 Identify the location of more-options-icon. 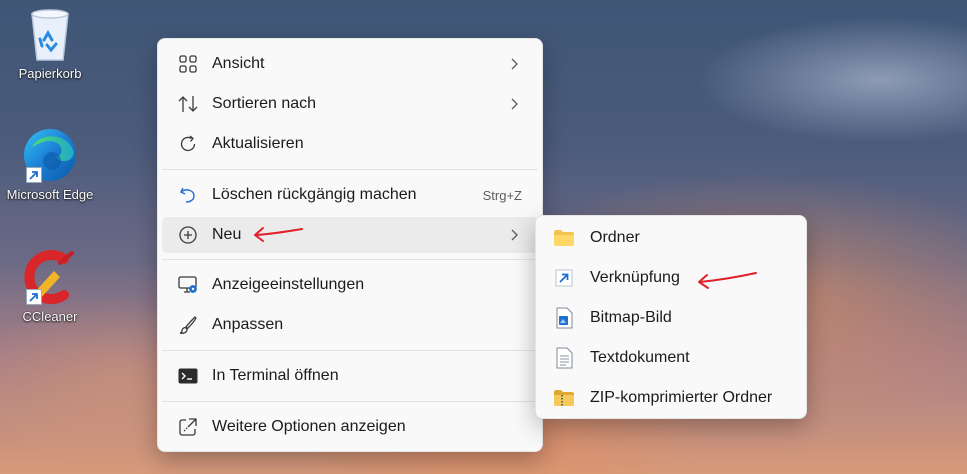
(188, 427).